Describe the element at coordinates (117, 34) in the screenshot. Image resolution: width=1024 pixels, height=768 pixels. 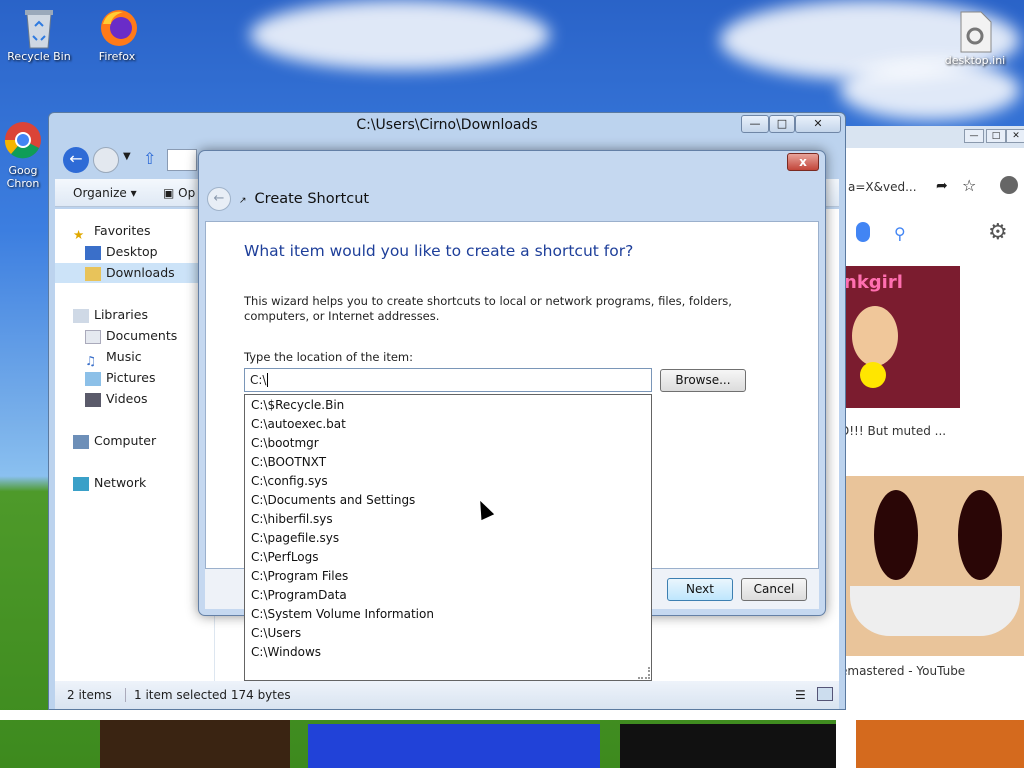
I see `firefox-desktop-icon: Firefox` at that location.